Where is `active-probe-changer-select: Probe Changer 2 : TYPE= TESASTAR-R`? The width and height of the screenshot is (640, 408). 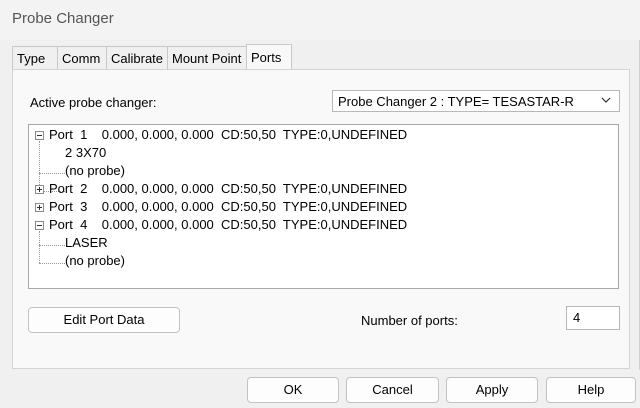
active-probe-changer-select: Probe Changer 2 : TYPE= TESASTAR-R is located at coordinates (476, 101).